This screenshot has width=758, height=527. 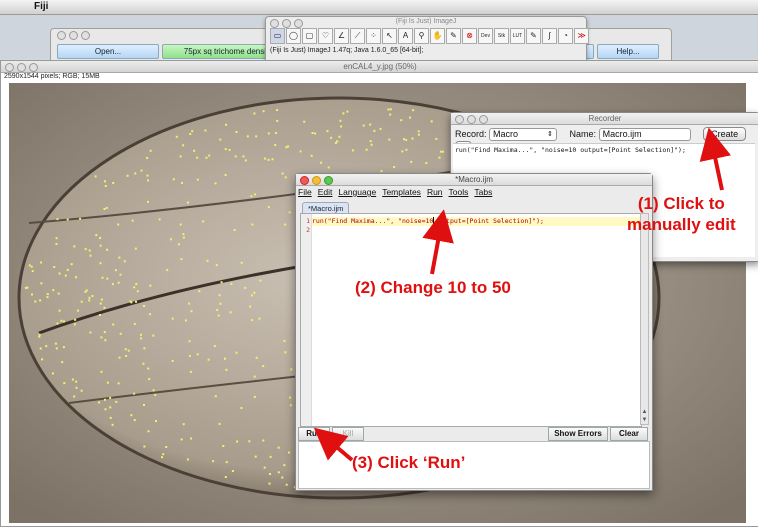 I want to click on record-type-select: Macro ⇕, so click(x=523, y=134).